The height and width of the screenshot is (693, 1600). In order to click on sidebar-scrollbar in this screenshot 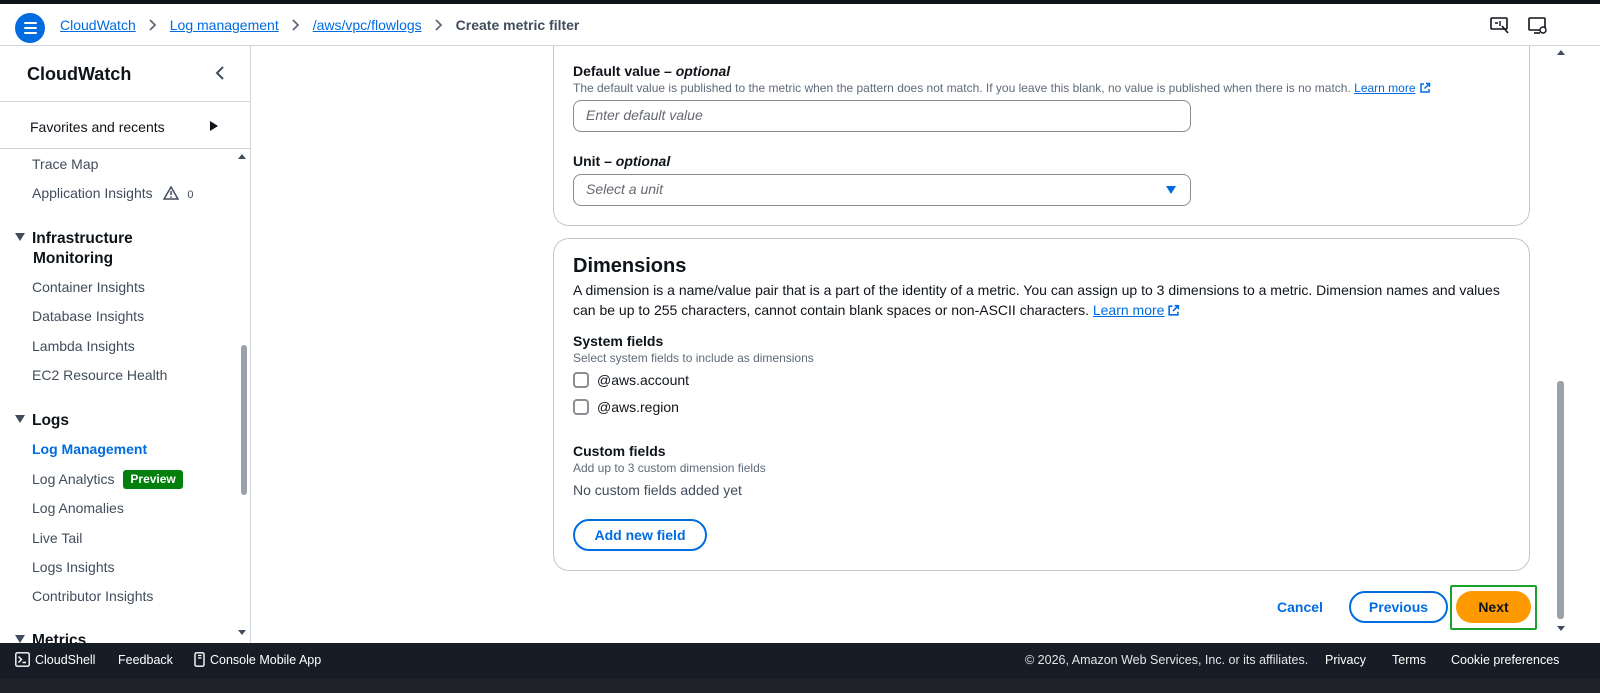, I will do `click(244, 420)`.